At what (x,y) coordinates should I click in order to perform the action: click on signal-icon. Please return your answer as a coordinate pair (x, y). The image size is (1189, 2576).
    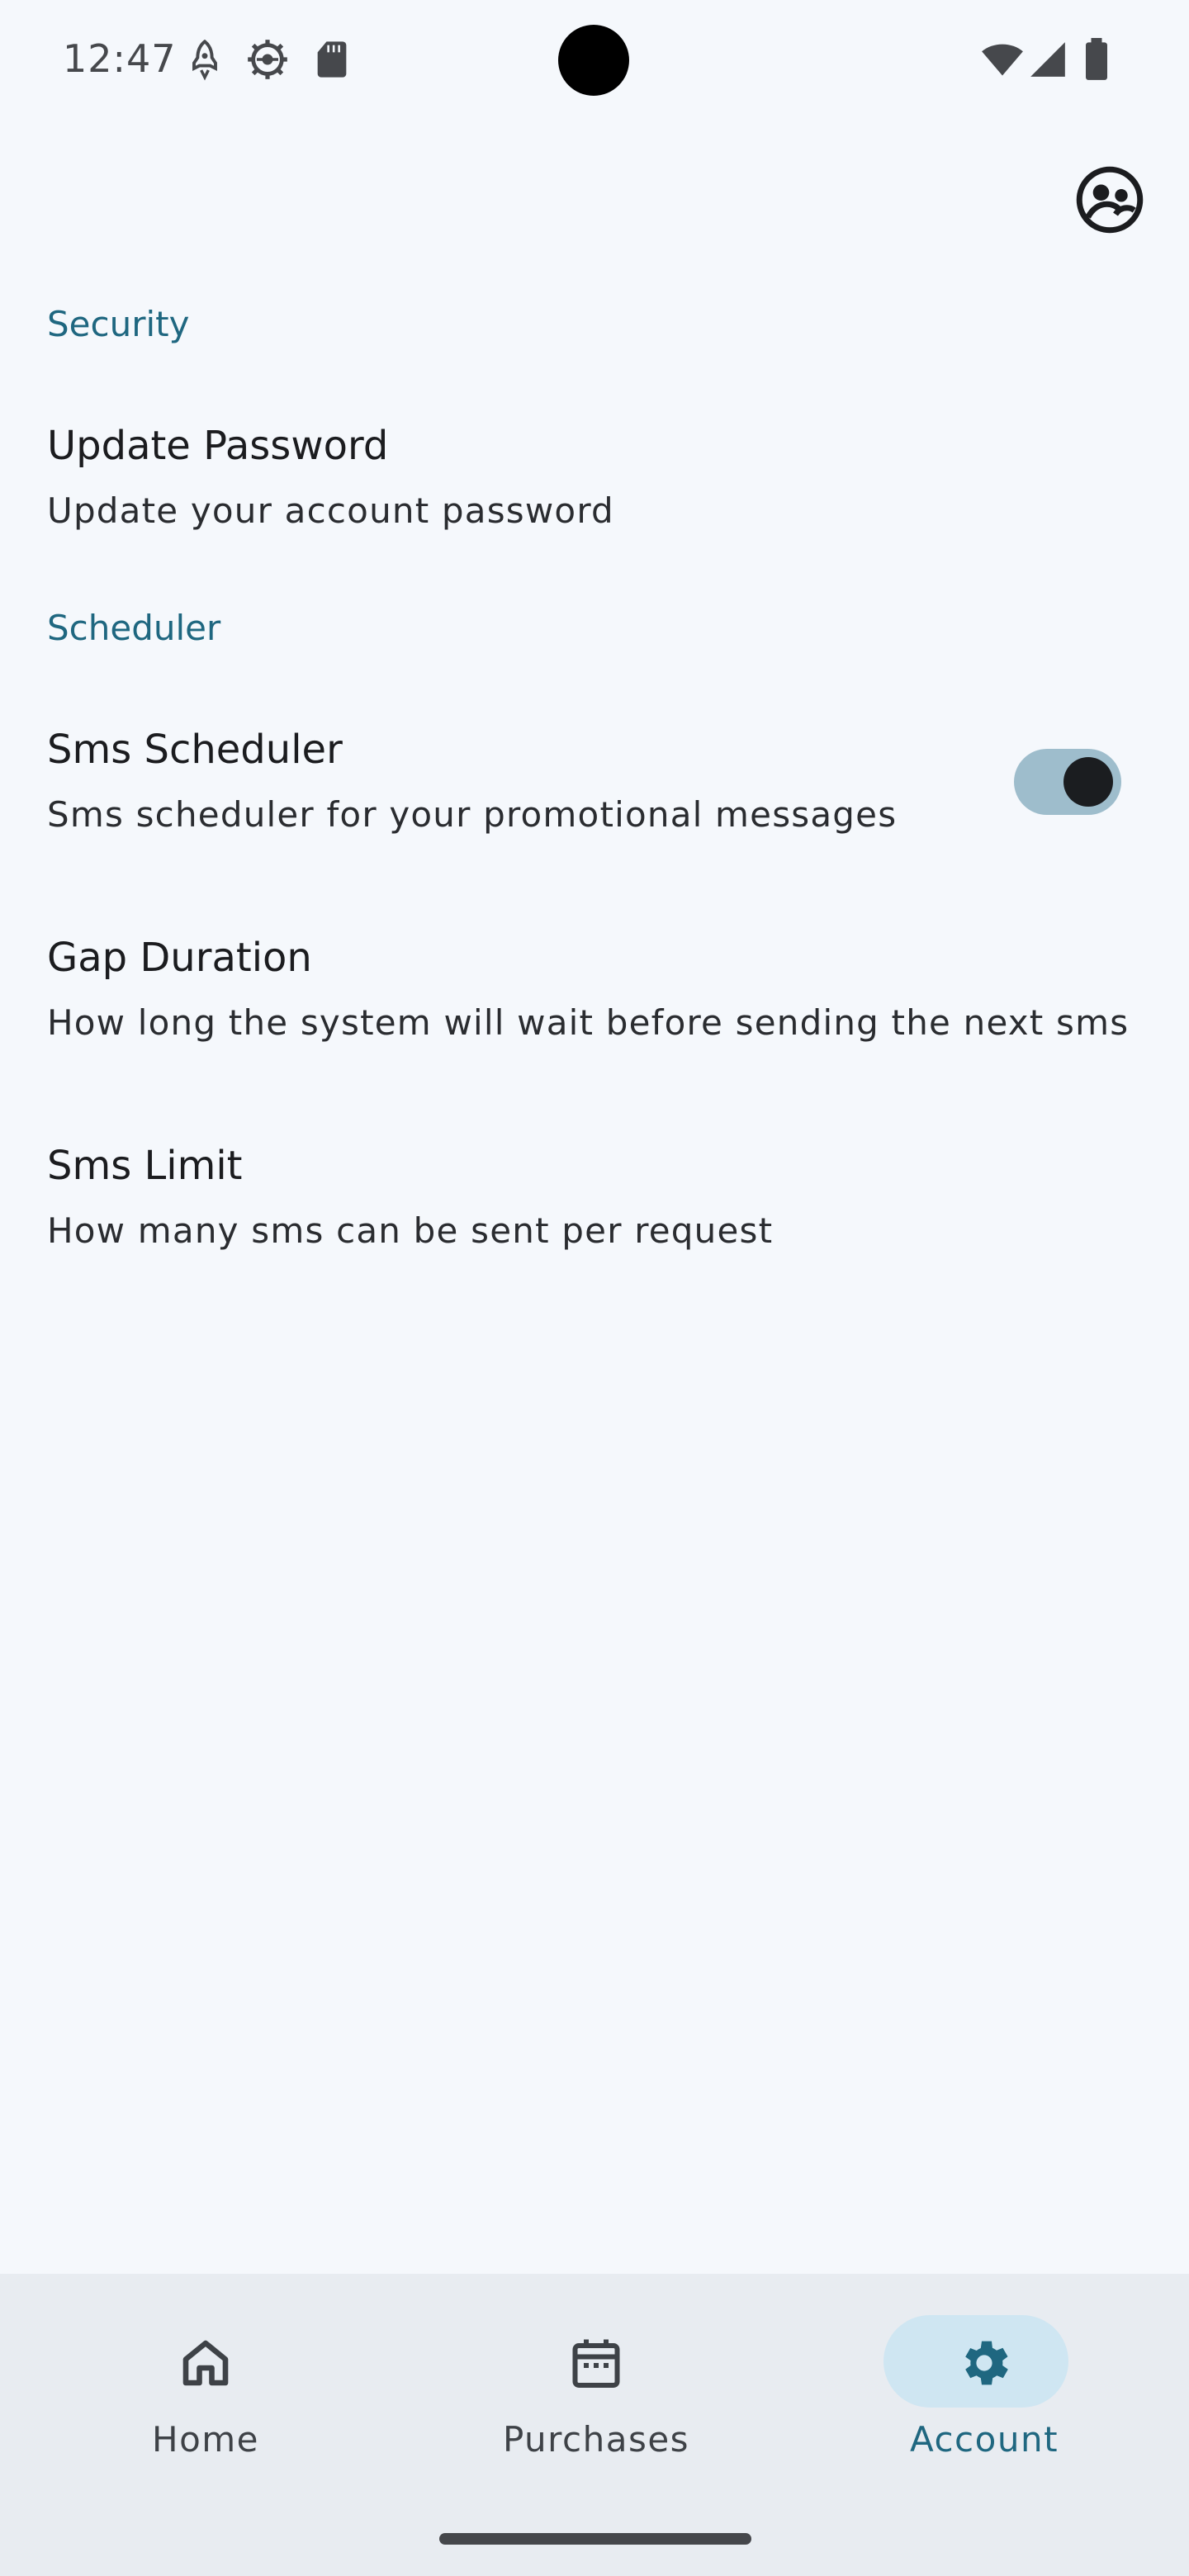
    Looking at the image, I should click on (1047, 59).